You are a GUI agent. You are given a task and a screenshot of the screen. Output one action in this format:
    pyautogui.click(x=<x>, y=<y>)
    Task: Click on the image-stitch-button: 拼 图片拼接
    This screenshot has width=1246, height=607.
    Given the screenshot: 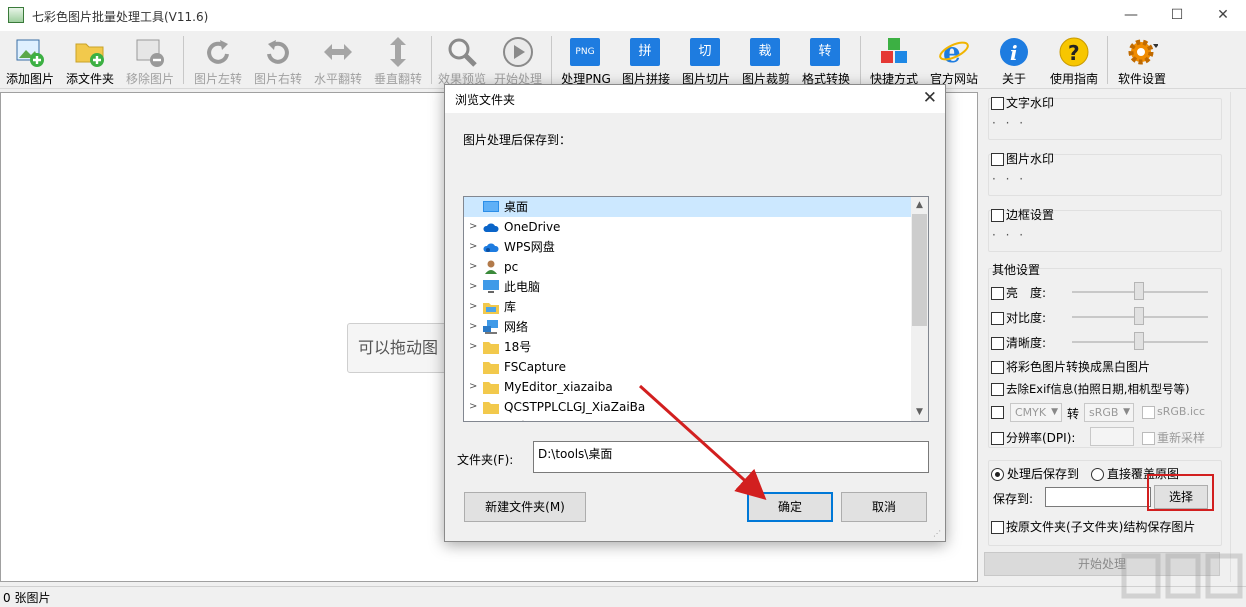 What is the action you would take?
    pyautogui.click(x=646, y=60)
    